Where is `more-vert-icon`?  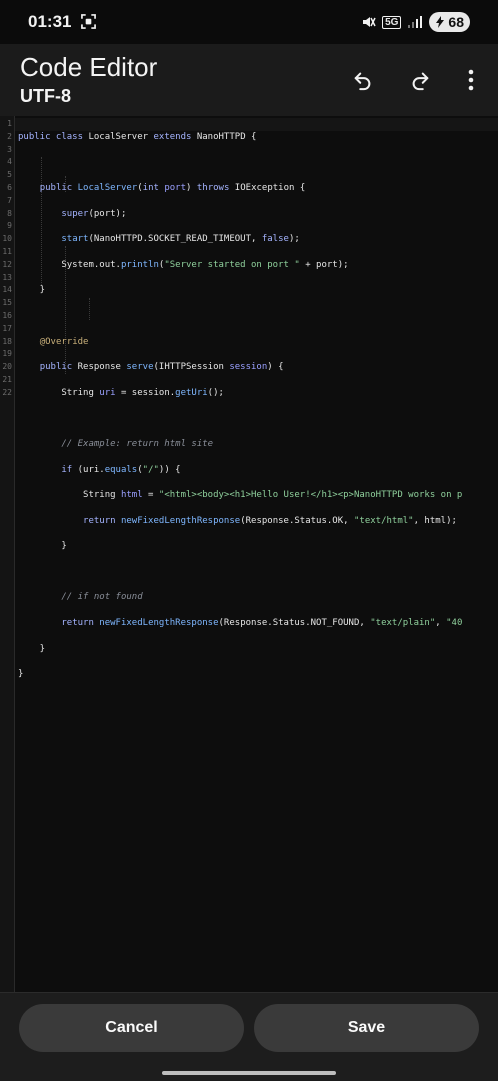 more-vert-icon is located at coordinates (471, 80).